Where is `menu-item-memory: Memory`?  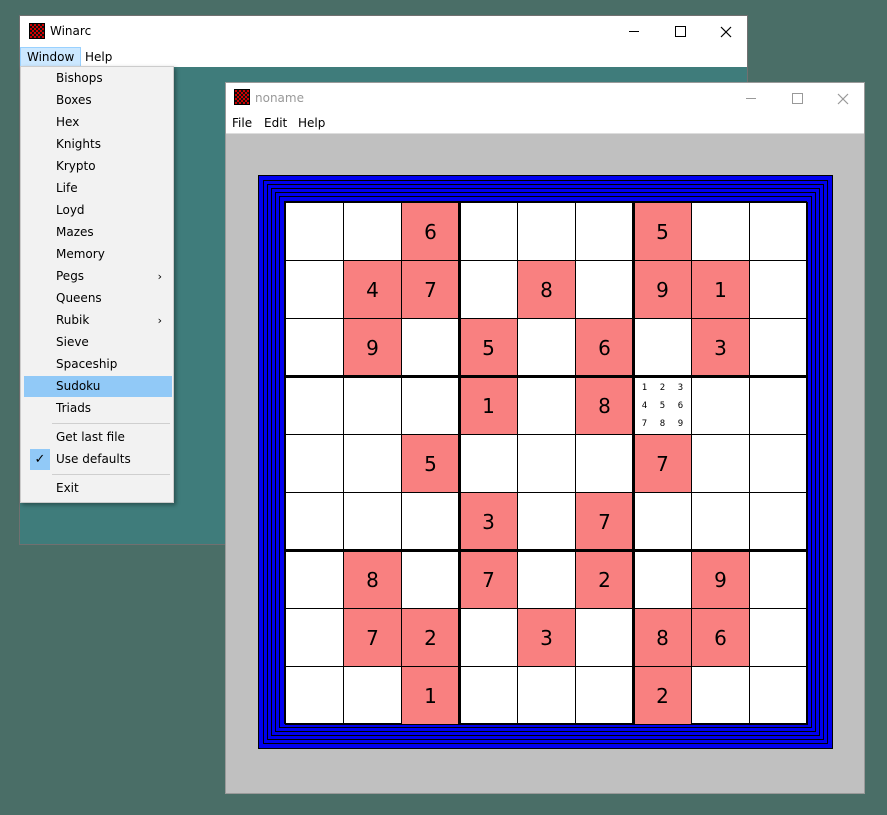 menu-item-memory: Memory is located at coordinates (98, 254).